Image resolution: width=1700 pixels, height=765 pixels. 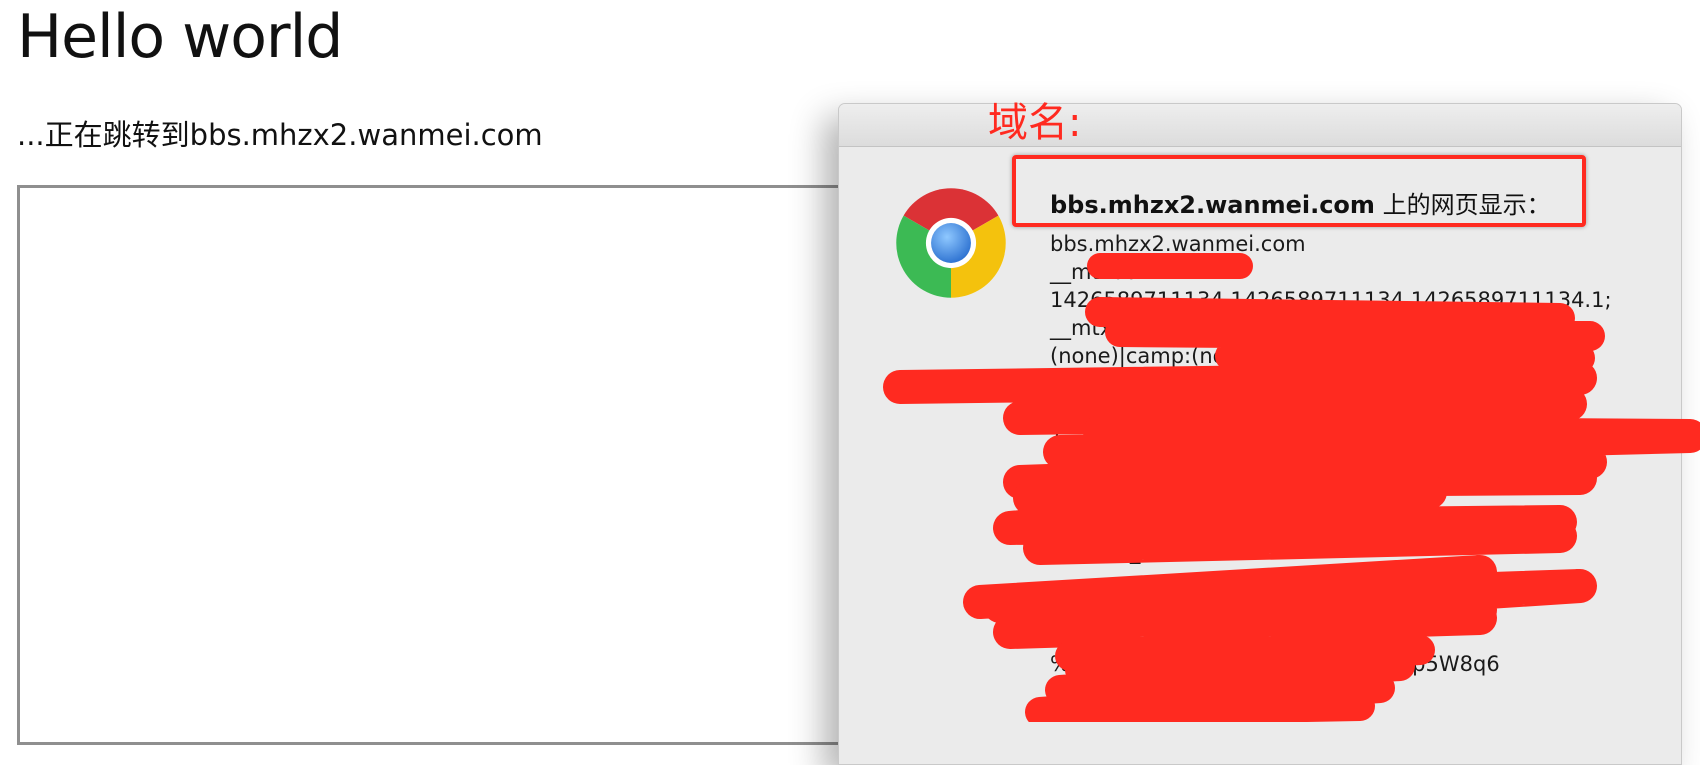 I want to click on message-line: __mtxsr=csr:mhz, so click(x=1141, y=328).